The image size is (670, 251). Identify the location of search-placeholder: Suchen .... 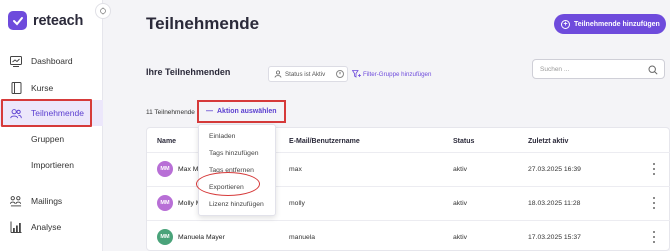
(555, 69).